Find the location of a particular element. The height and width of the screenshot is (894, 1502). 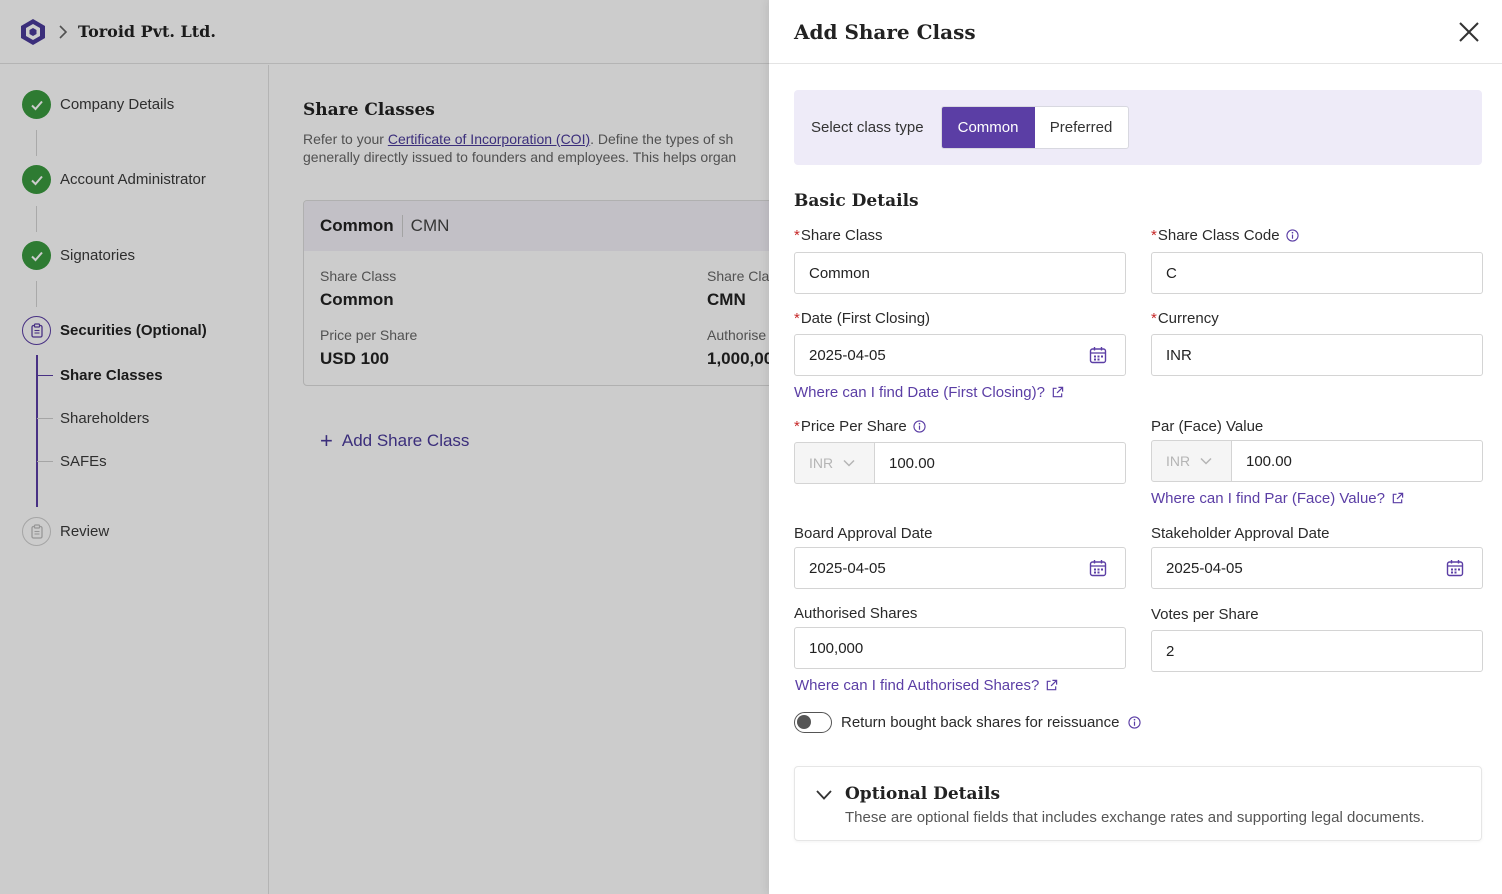

board-approval-date-input: 2025-04-05 is located at coordinates (960, 568).